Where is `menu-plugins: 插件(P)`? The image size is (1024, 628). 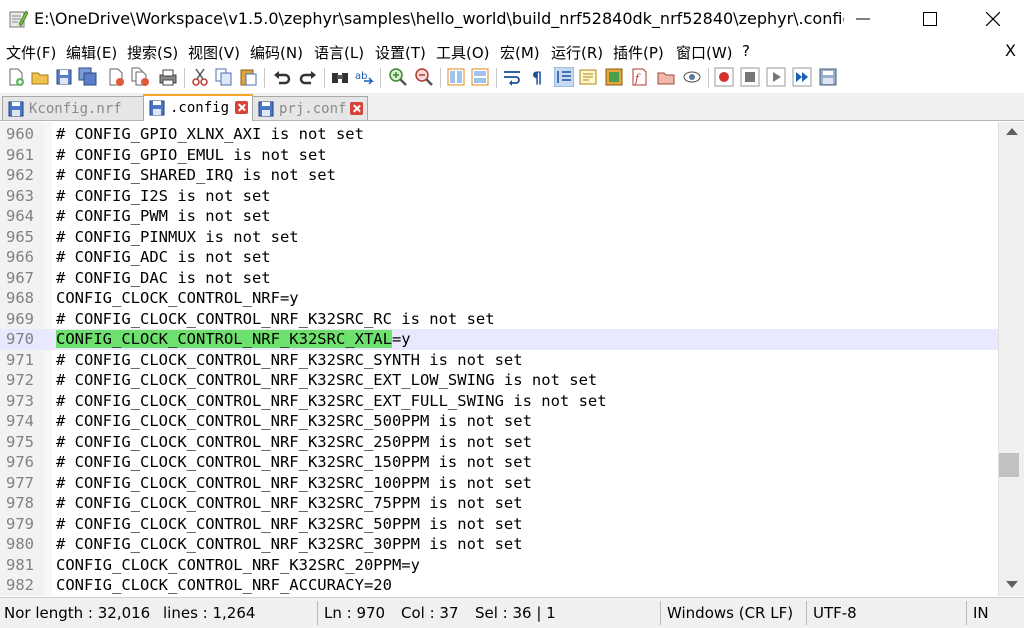 menu-plugins: 插件(P) is located at coordinates (638, 52).